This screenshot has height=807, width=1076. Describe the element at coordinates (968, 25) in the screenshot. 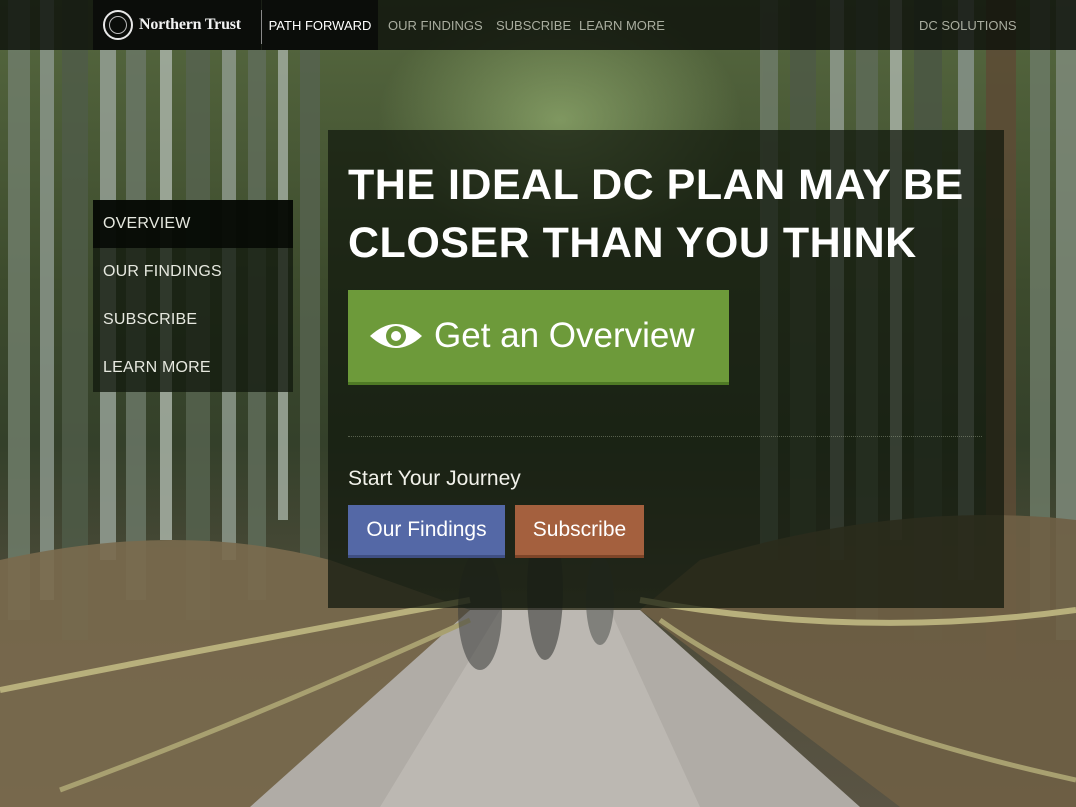

I see `nav-item-dc-solutions: DC SOLUTIONS` at that location.